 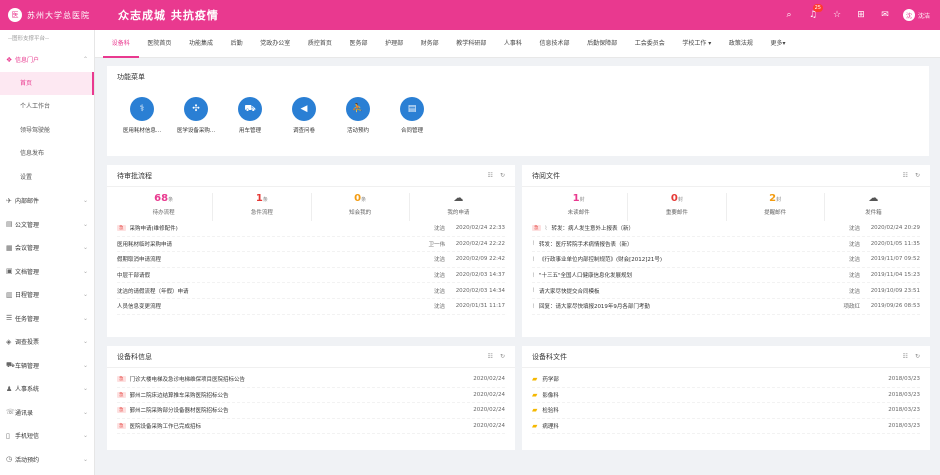 I want to click on list-row: 假期取消申请流程 沈洁 2020/02/09 22:42, so click(x=311, y=260).